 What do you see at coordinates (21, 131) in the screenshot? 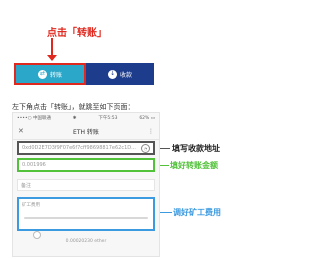
I see `close-icon: ✕` at bounding box center [21, 131].